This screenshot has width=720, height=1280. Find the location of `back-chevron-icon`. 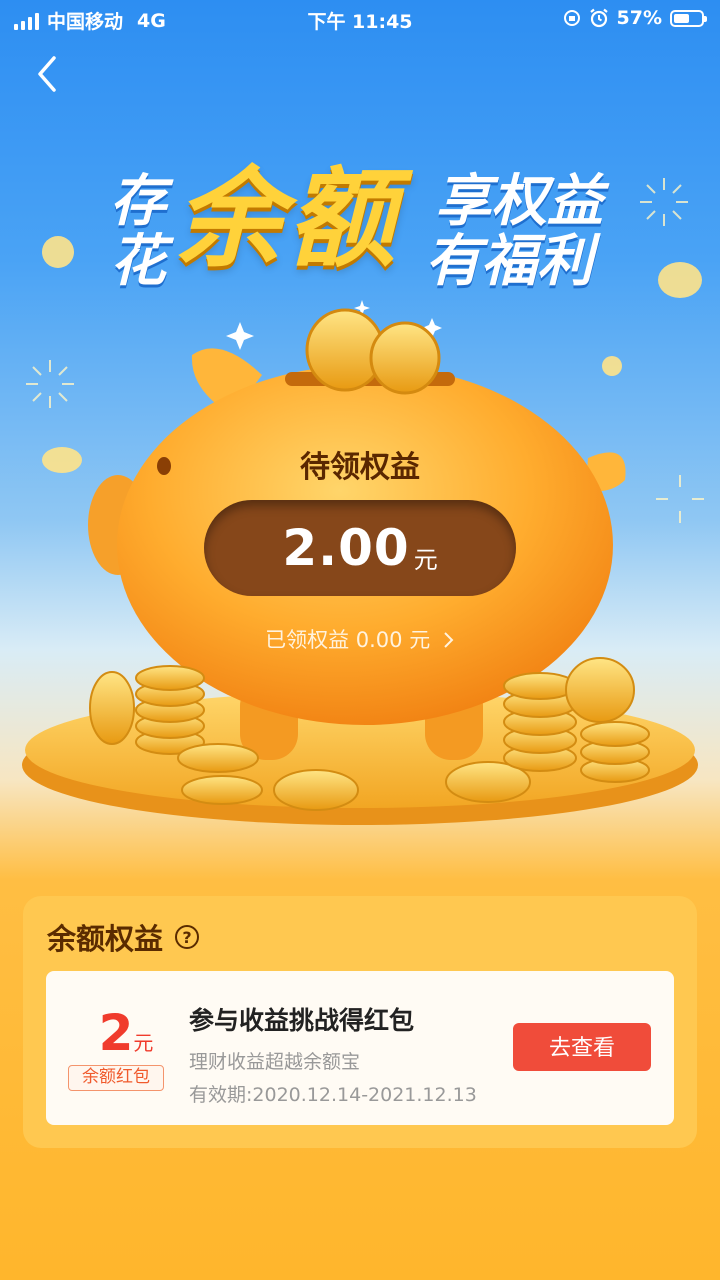

back-chevron-icon is located at coordinates (50, 74).